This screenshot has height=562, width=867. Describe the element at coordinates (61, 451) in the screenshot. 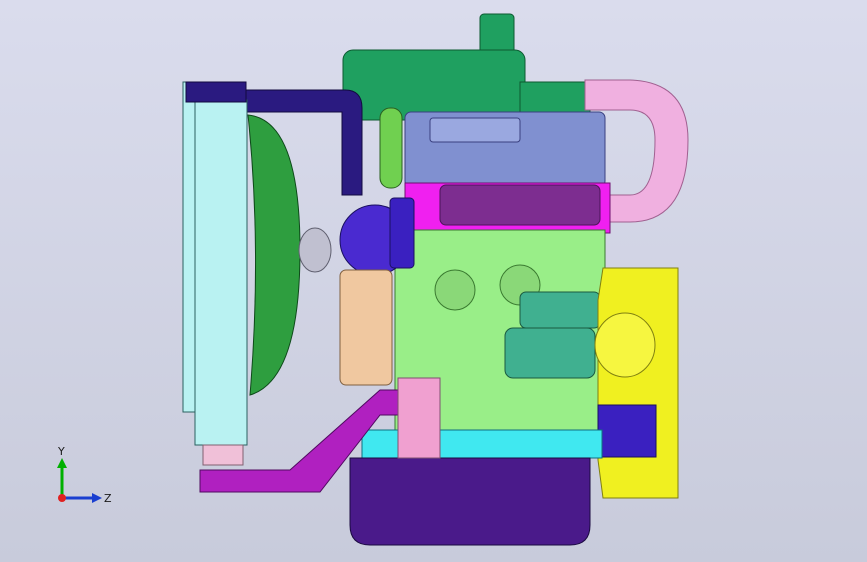

I see `y-axis-label: Y` at that location.